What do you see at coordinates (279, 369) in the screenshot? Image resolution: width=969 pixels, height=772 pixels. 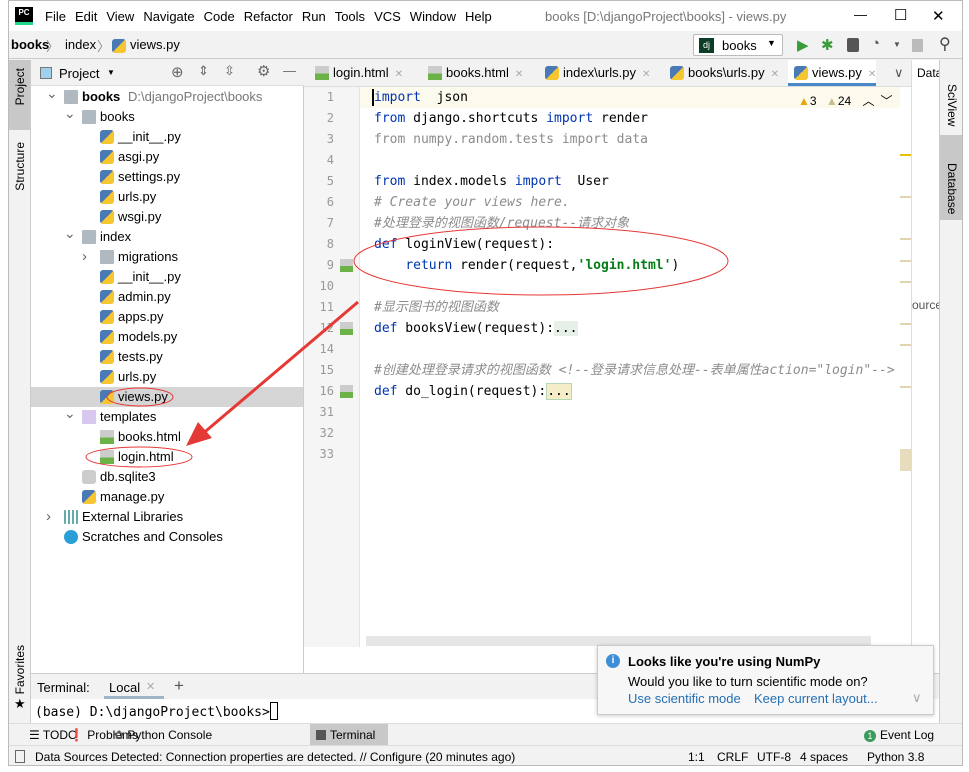 I see `annotation-arrow` at bounding box center [279, 369].